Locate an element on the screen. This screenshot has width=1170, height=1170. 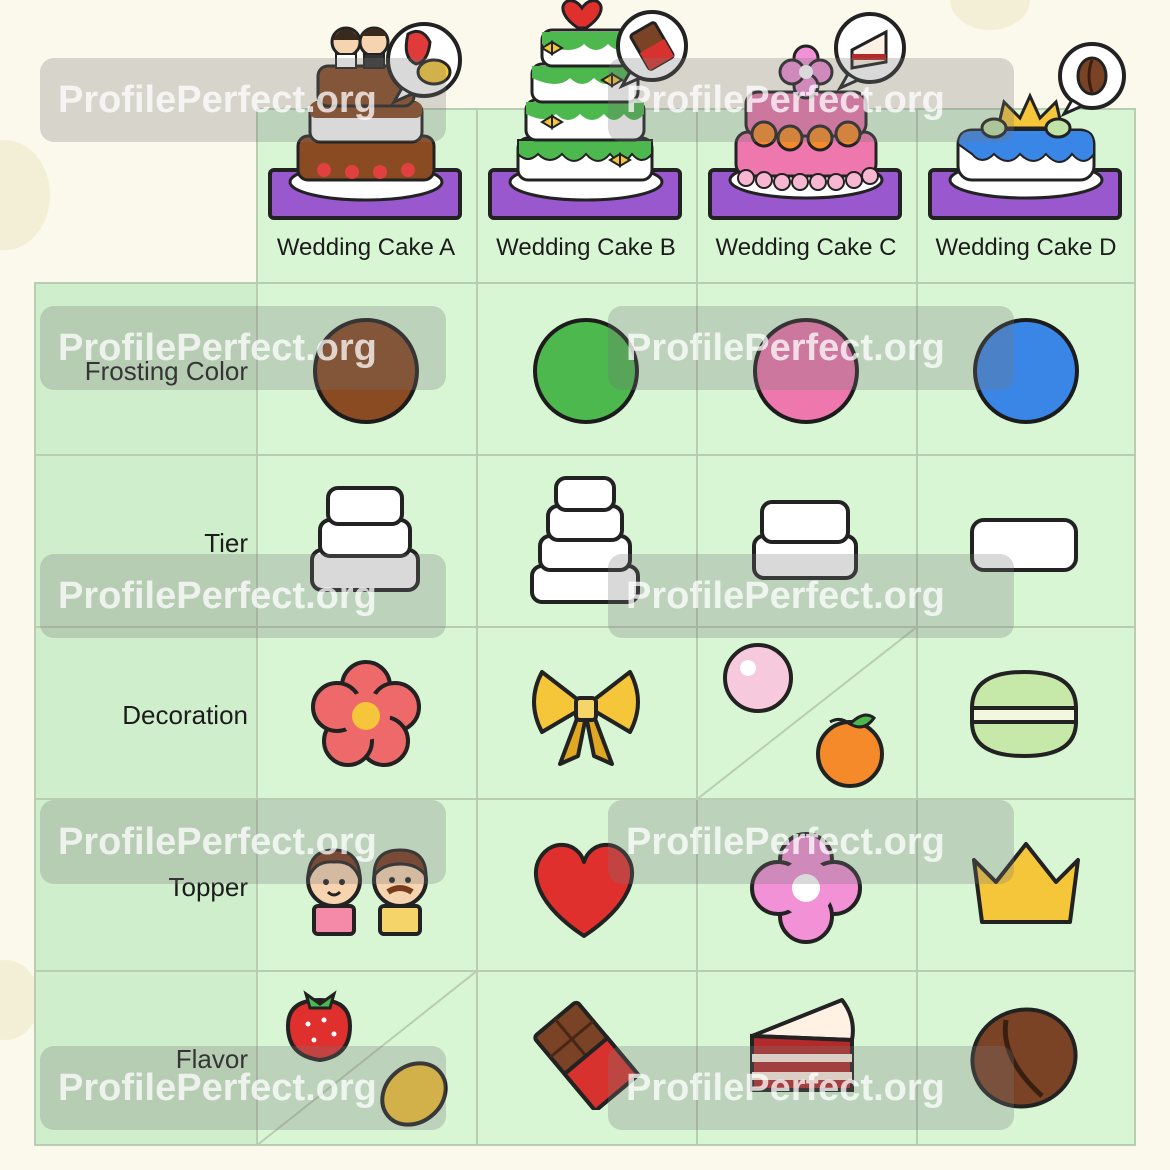
column-label-c: Wedding Cake C is located at coordinates (806, 247).